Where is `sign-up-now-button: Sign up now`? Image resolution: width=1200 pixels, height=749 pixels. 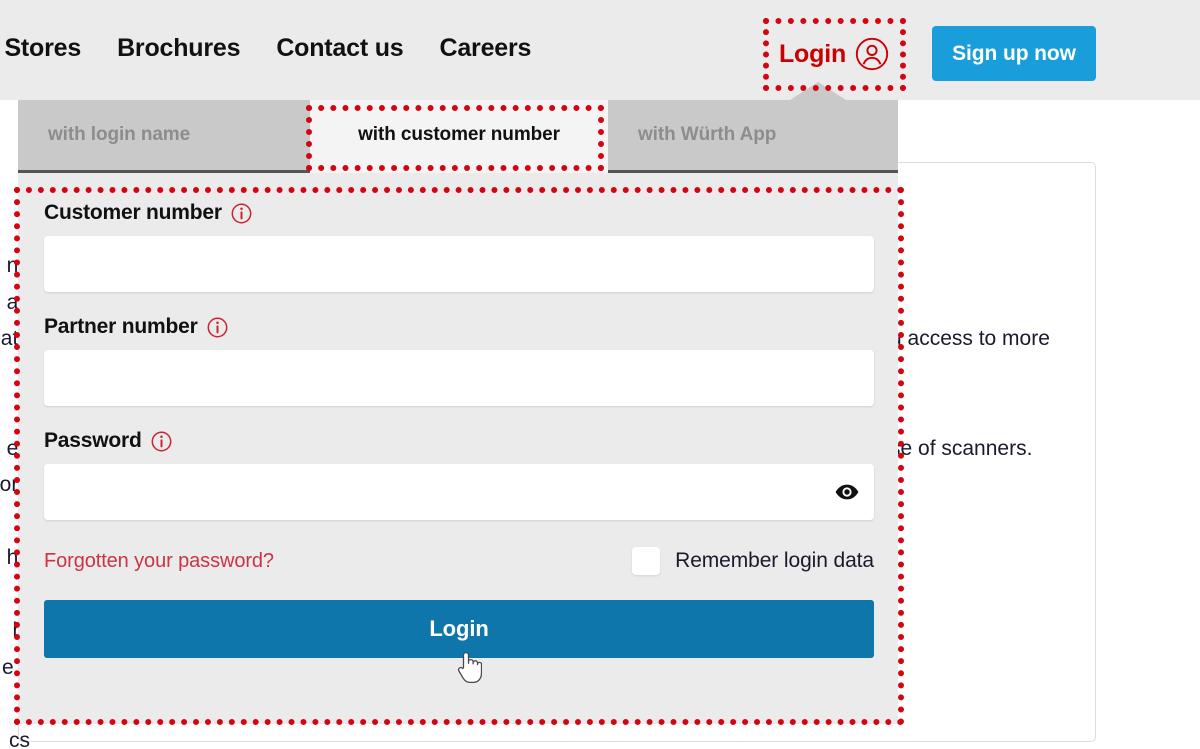 sign-up-now-button: Sign up now is located at coordinates (1014, 53).